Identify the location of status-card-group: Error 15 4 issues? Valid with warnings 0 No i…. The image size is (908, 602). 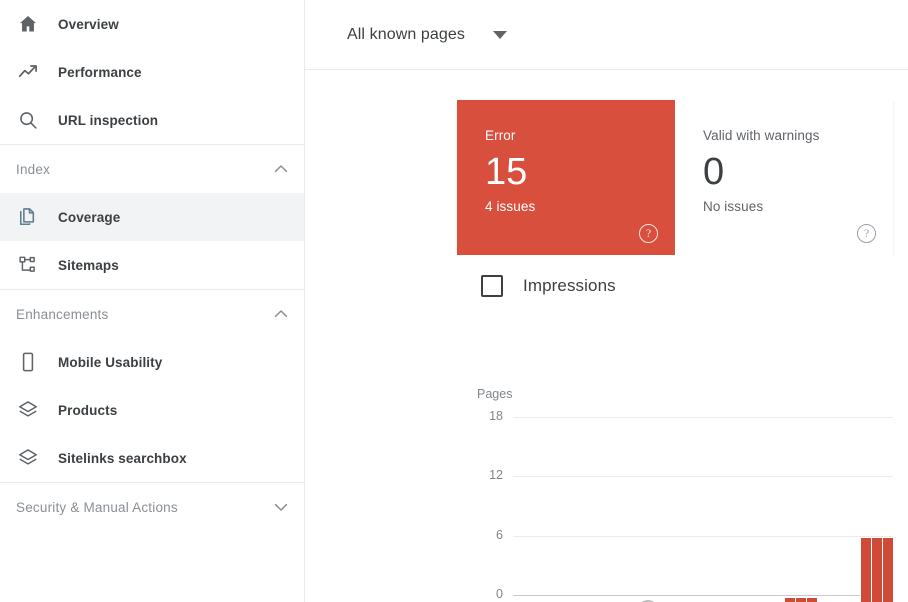
(675, 177).